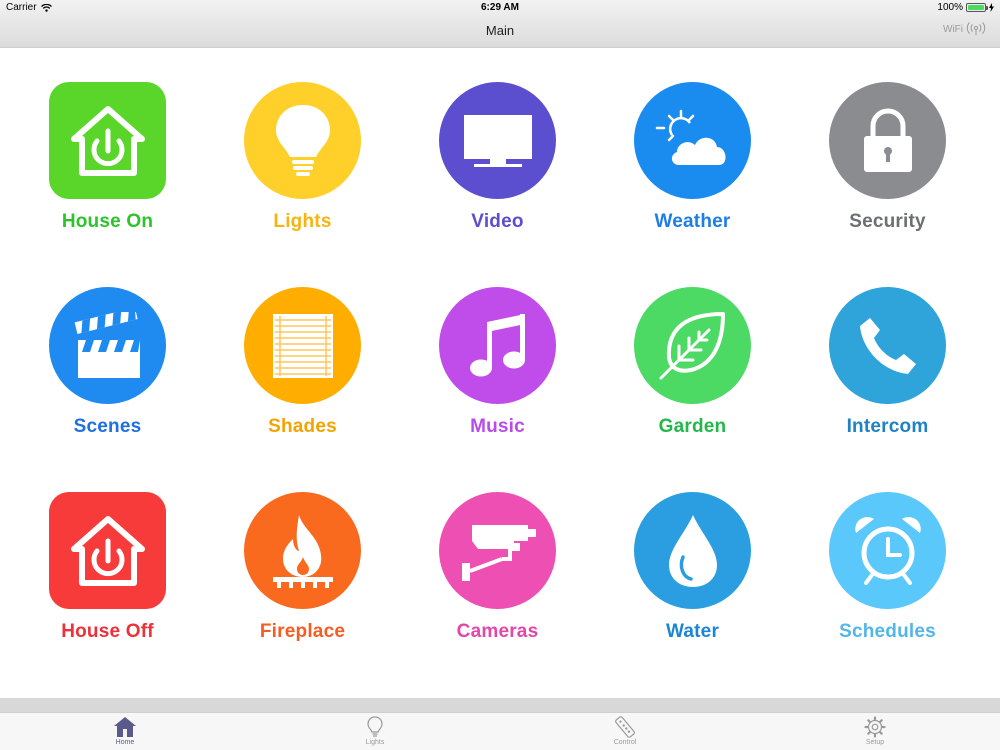  I want to click on wifi-button: WiFi, so click(964, 29).